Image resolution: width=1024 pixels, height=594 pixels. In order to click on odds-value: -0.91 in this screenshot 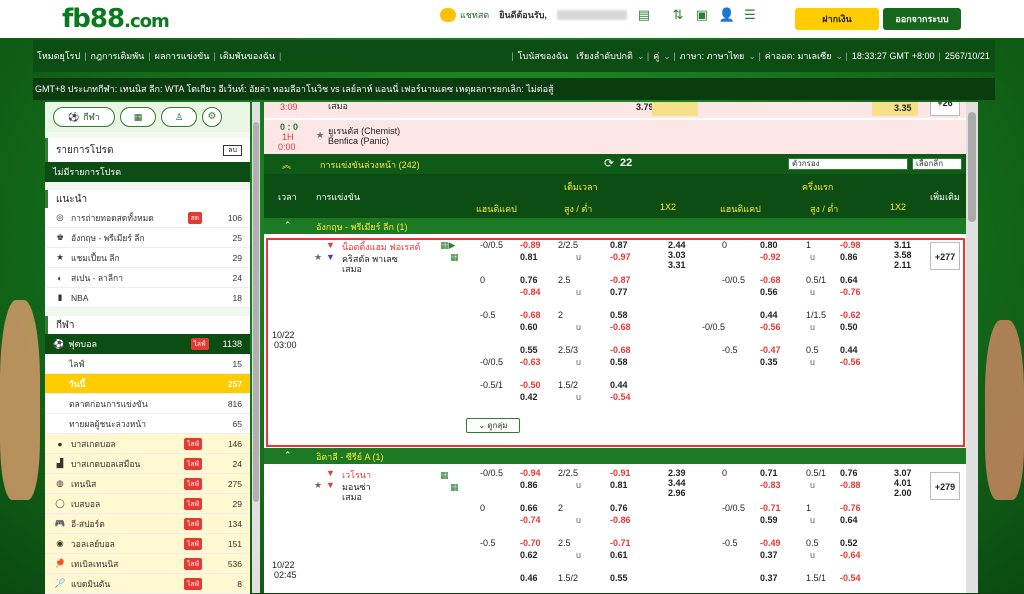, I will do `click(620, 473)`.